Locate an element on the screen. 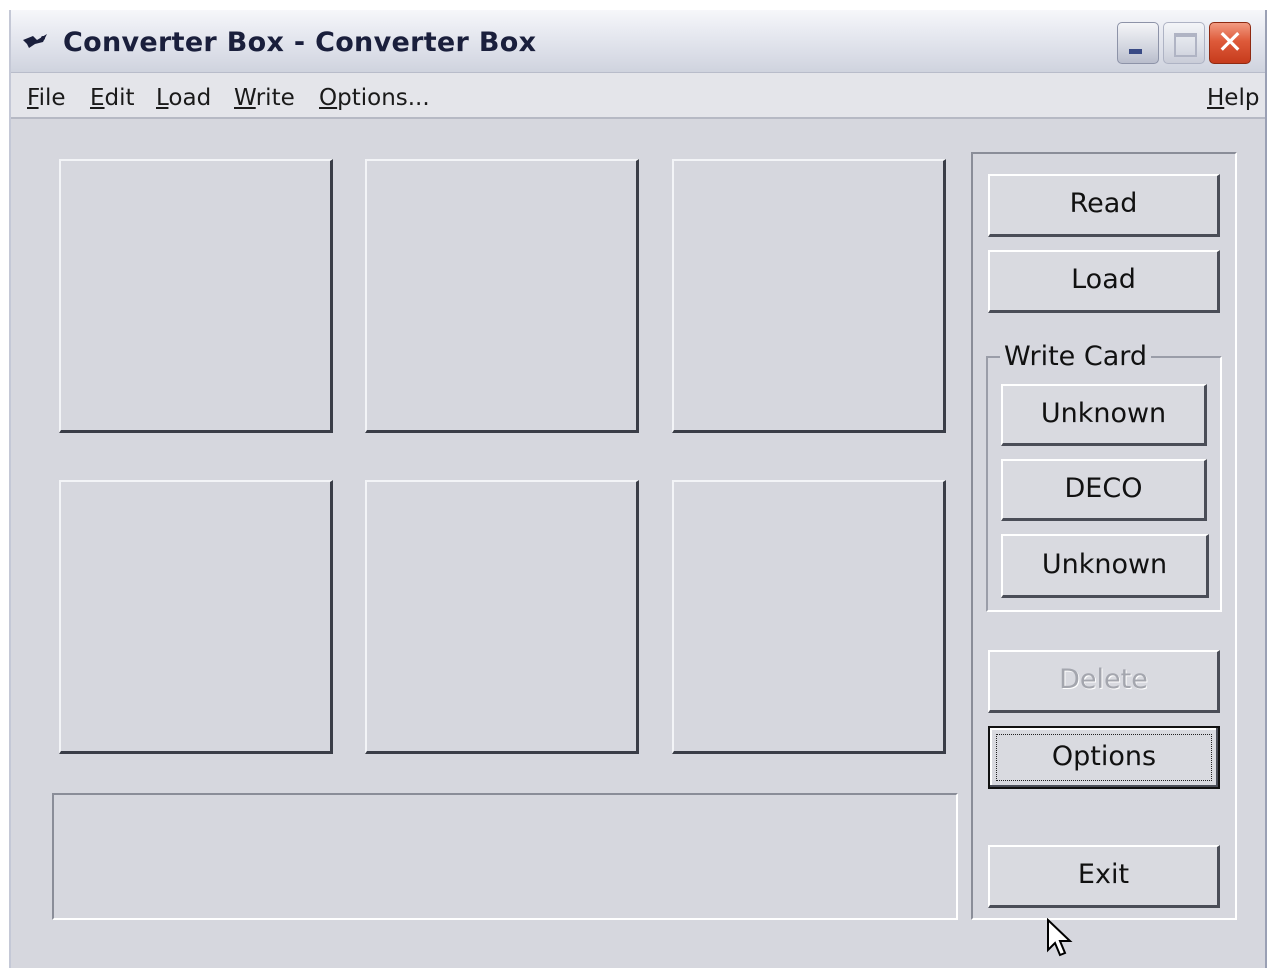  delete-button-label: Delete is located at coordinates (1103, 679).